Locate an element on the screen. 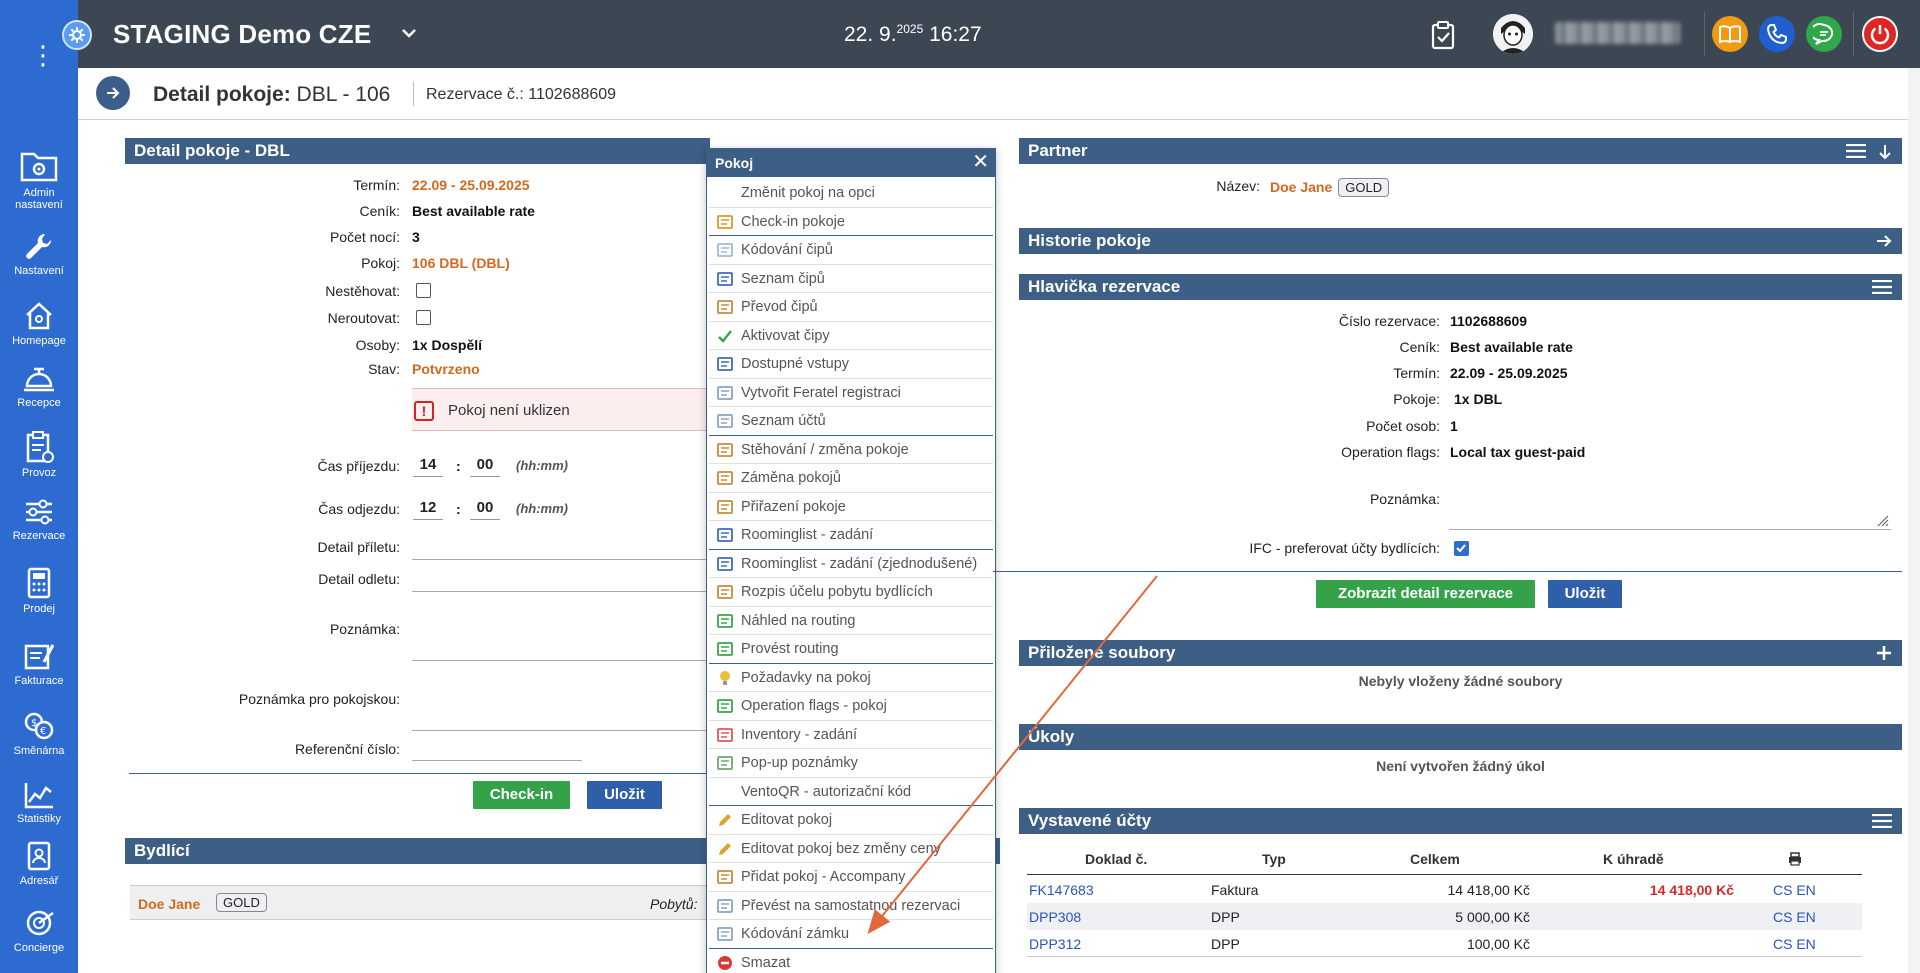 This screenshot has width=1920, height=973. popup-menu-item: Operation flags - pokoj is located at coordinates (851, 706).